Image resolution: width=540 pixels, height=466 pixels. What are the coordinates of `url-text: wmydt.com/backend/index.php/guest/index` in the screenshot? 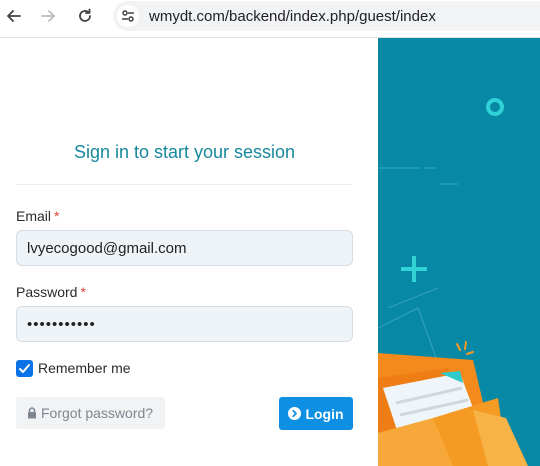 It's located at (292, 16).